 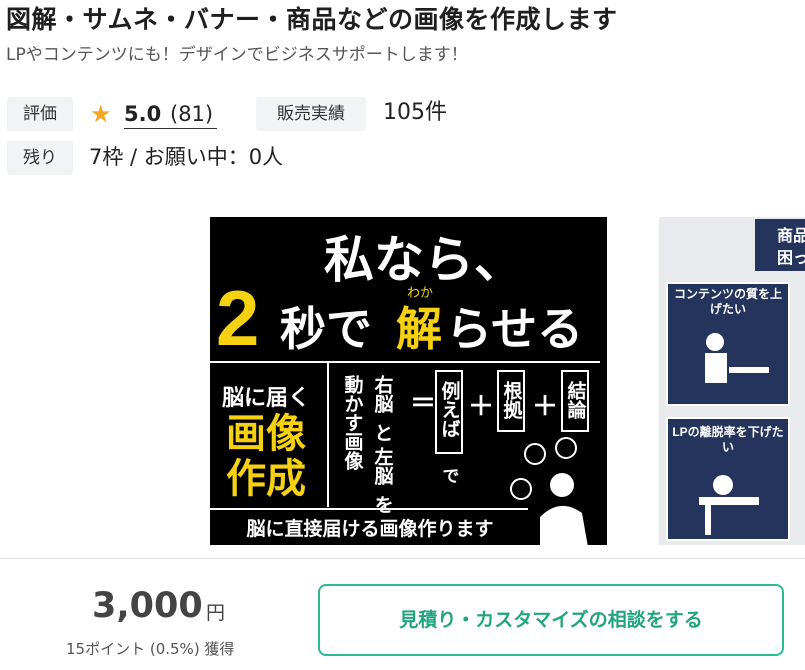 I want to click on column-b1: 右脳, so click(x=383, y=394).